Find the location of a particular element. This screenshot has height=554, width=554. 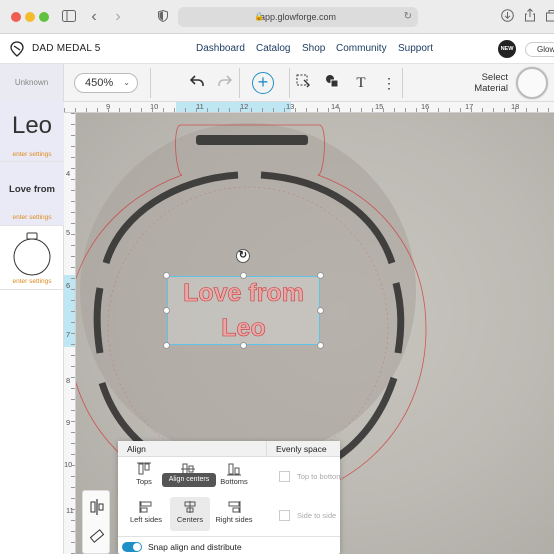

privacy-shield-icon is located at coordinates (163, 17).